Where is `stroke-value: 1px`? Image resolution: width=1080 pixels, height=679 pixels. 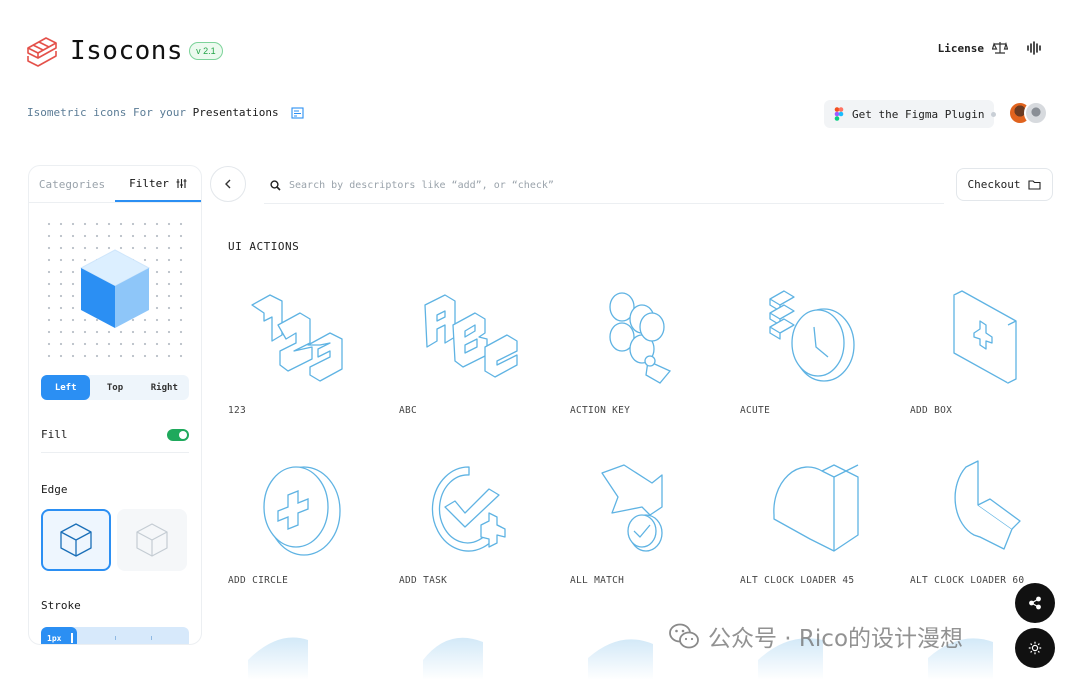 stroke-value: 1px is located at coordinates (59, 635).